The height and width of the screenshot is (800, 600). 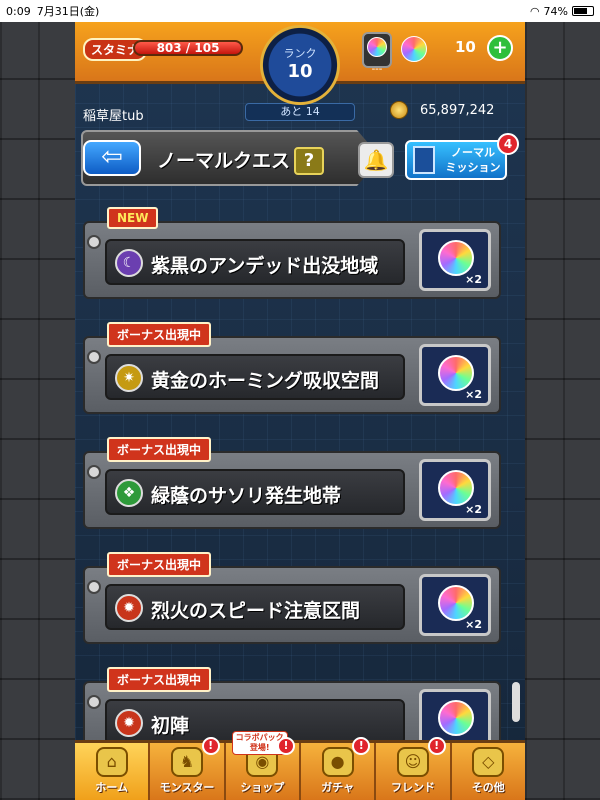 What do you see at coordinates (111, 762) in the screenshot?
I see `home-icon: ⌂` at bounding box center [111, 762].